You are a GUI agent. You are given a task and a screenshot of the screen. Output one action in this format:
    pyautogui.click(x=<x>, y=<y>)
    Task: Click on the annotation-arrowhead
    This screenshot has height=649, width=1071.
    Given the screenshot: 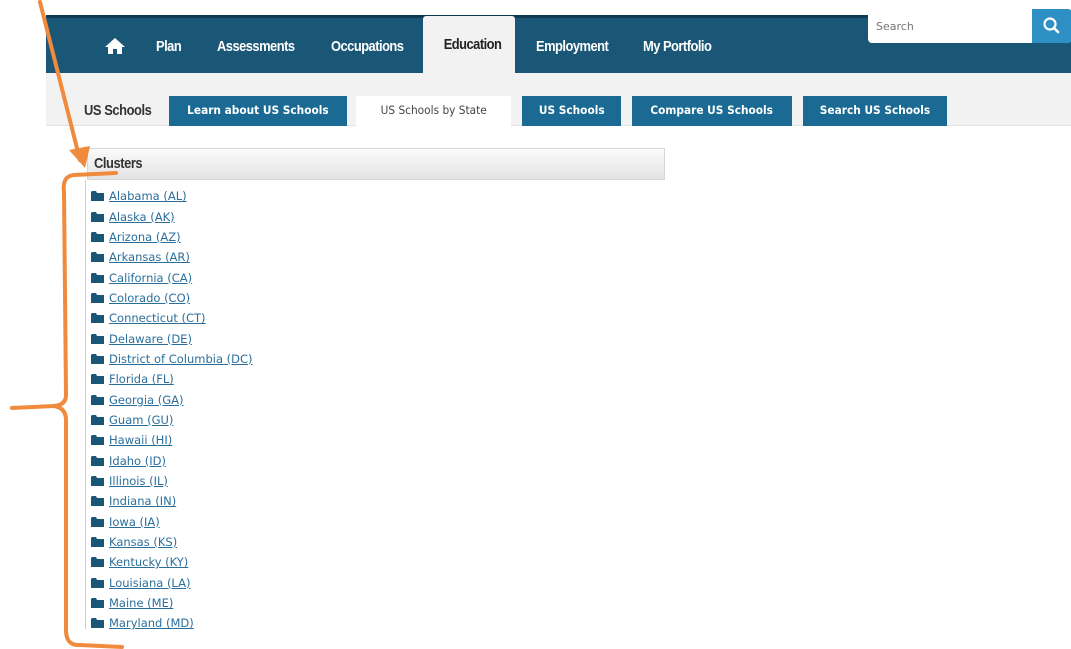 What is the action you would take?
    pyautogui.click(x=79, y=157)
    